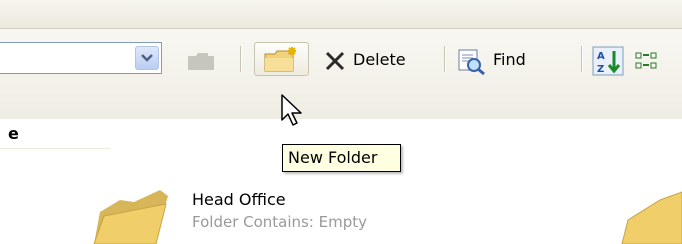 The image size is (682, 244). I want to click on find-label: Find, so click(509, 59).